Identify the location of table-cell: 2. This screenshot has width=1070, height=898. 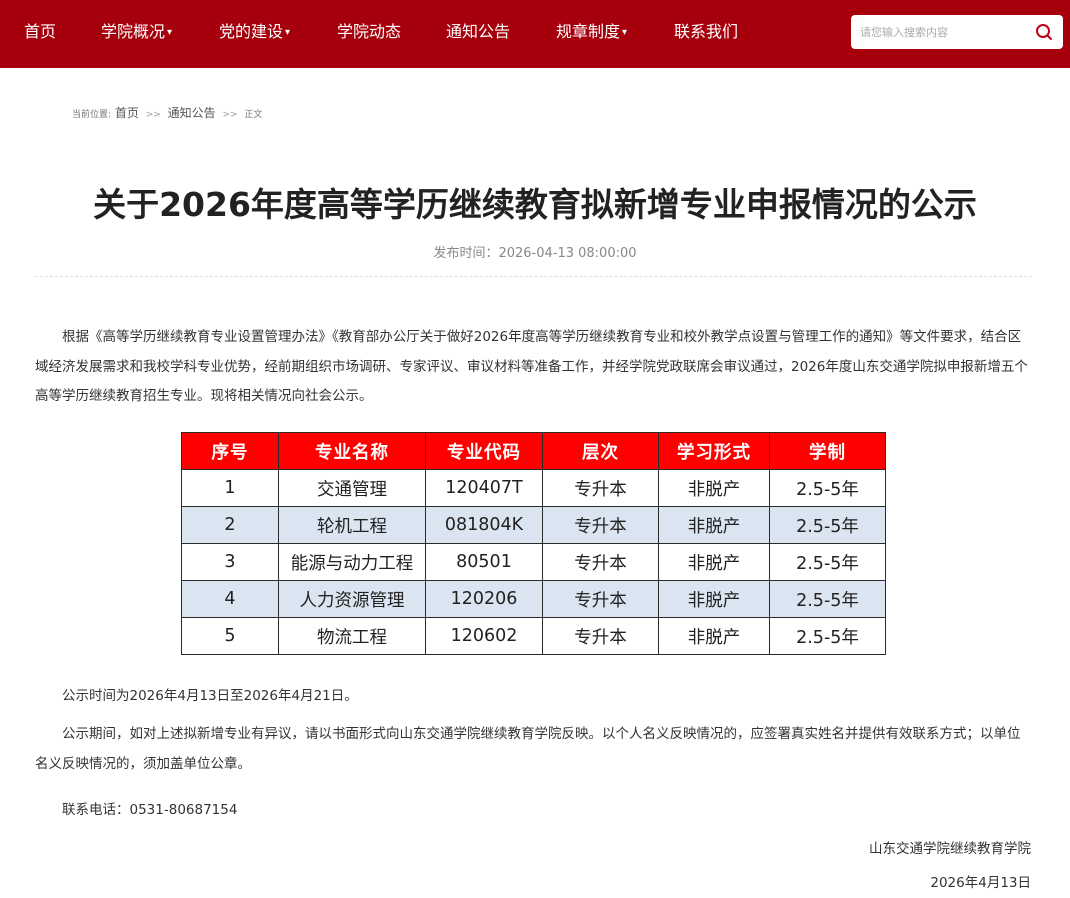
(230, 525).